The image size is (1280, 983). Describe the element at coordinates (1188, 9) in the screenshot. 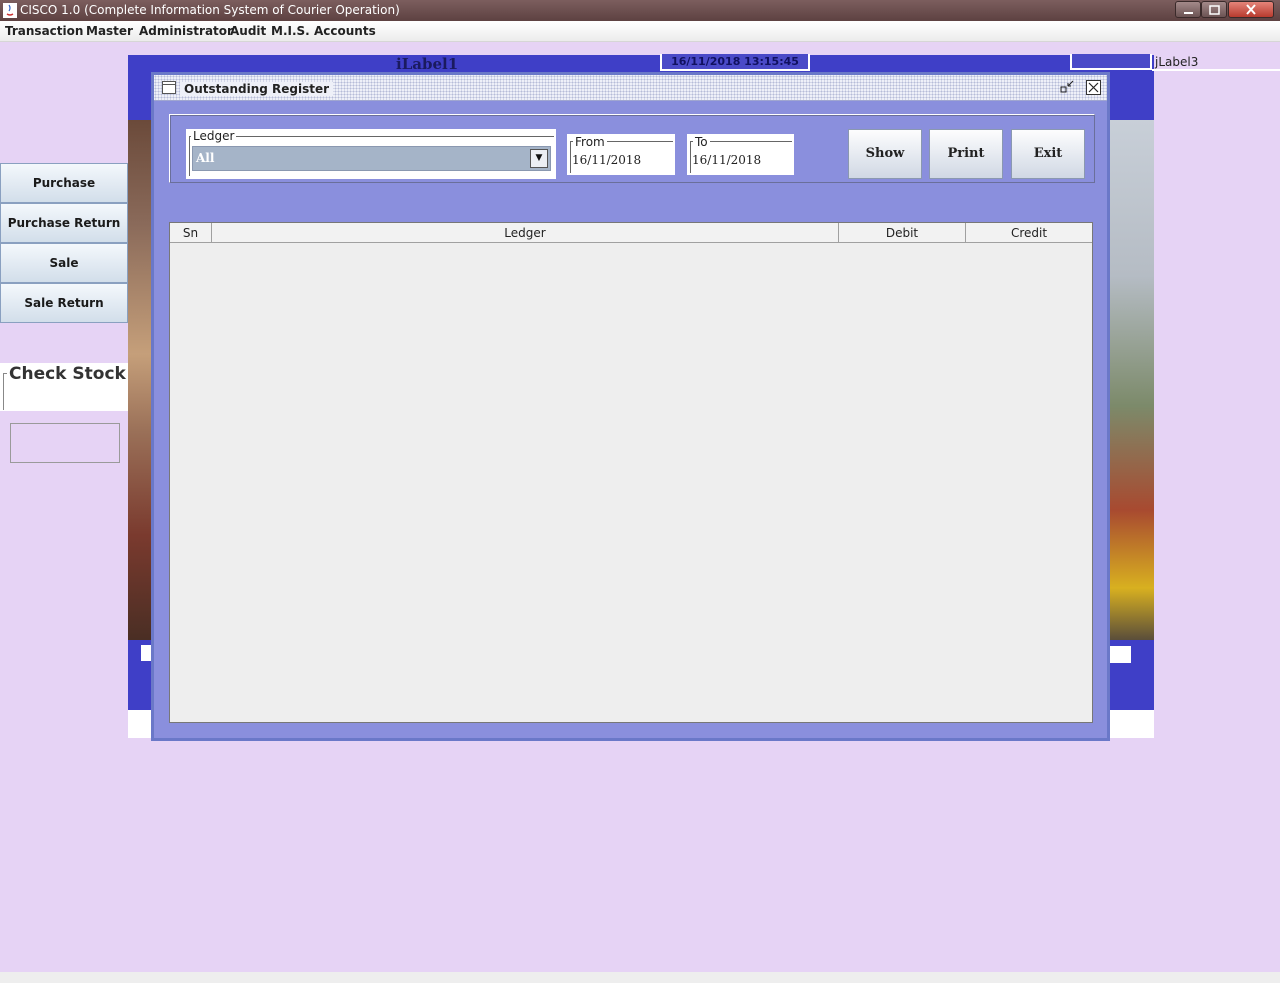

I see `minimize-button` at that location.